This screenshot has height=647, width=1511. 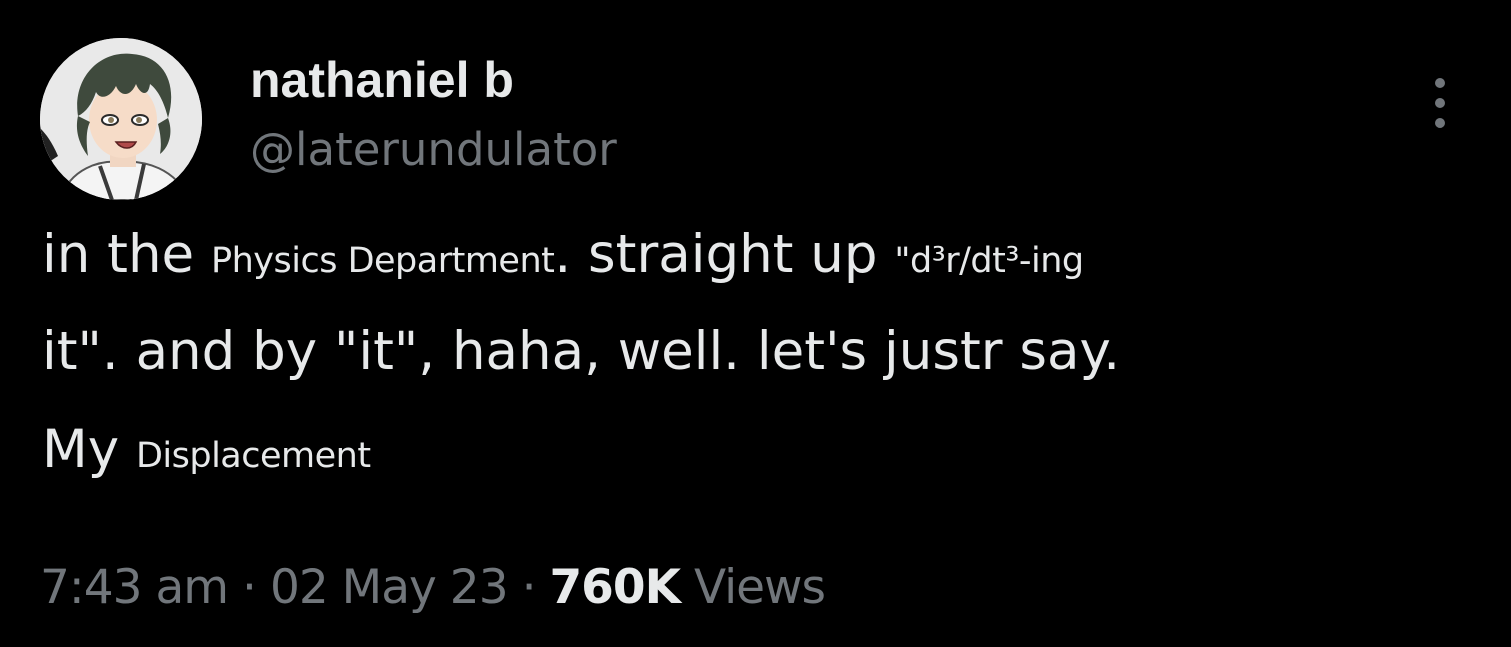 What do you see at coordinates (389, 587) in the screenshot?
I see `tweet-date: 02 May 23` at bounding box center [389, 587].